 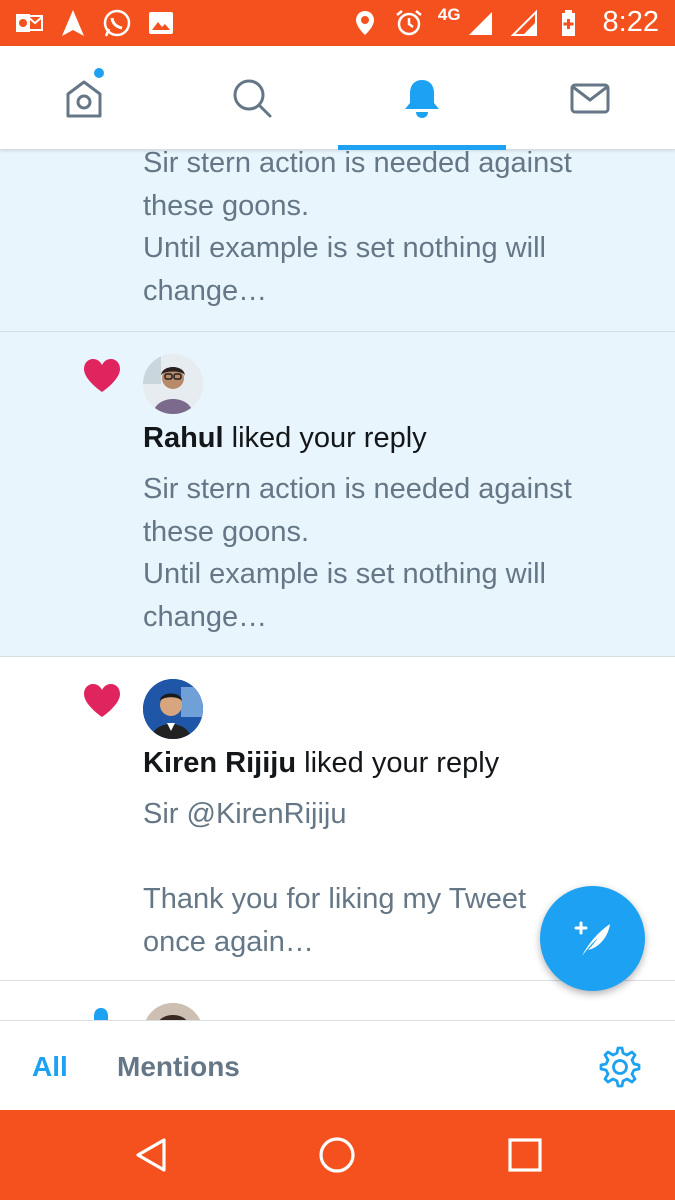 I want to click on home-circle-icon, so click(x=337, y=1155).